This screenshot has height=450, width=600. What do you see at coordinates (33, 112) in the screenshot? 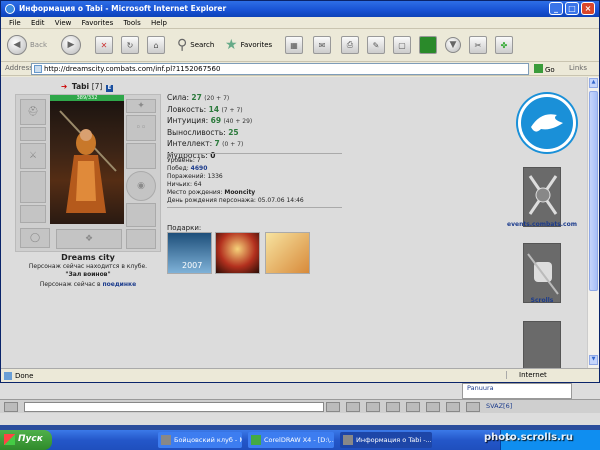
I see `helmet-slot: ⛑` at bounding box center [33, 112].